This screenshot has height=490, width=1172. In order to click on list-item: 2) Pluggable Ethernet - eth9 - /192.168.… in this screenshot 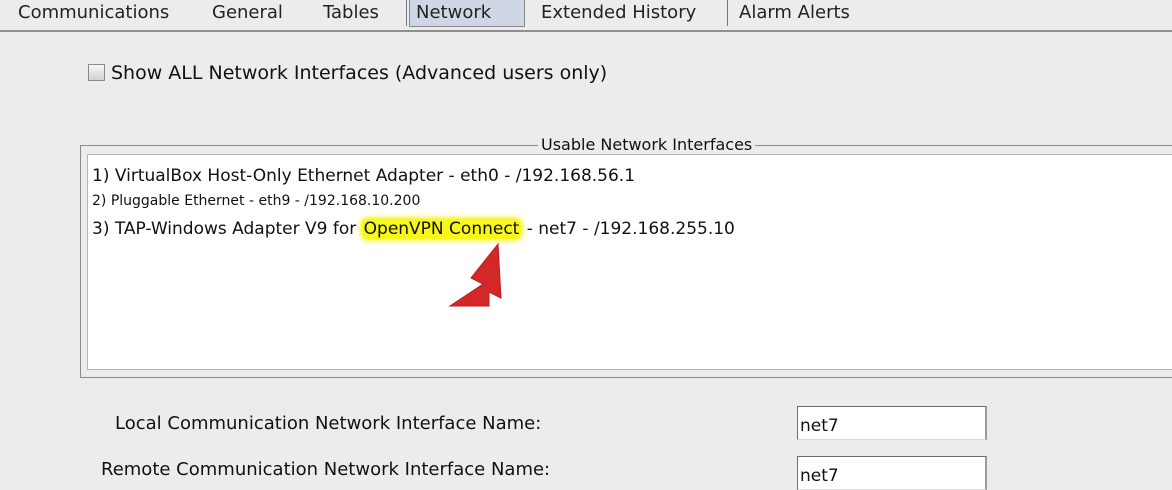, I will do `click(256, 201)`.